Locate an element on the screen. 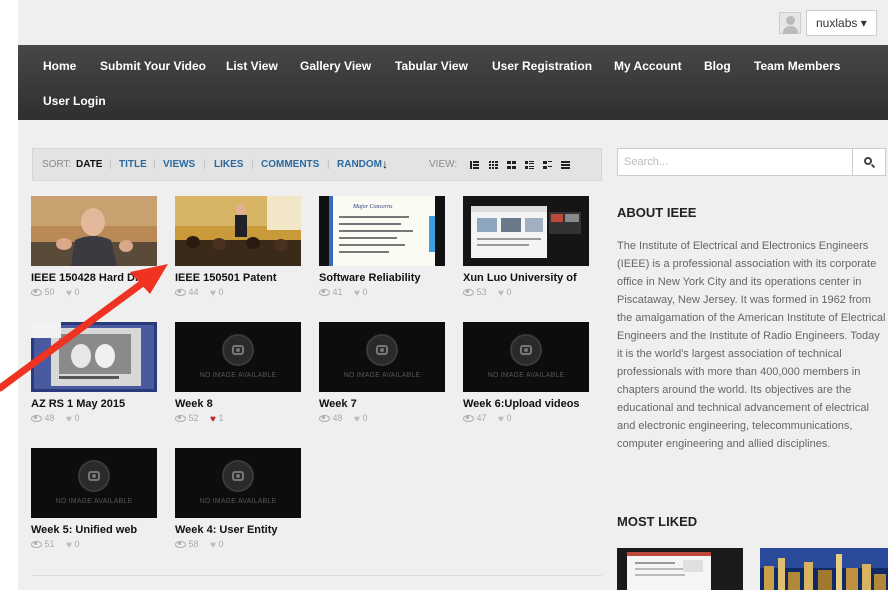 This screenshot has height=590, width=888. video-title: IEEE 150428 Hard Drive is located at coordinates (106, 278).